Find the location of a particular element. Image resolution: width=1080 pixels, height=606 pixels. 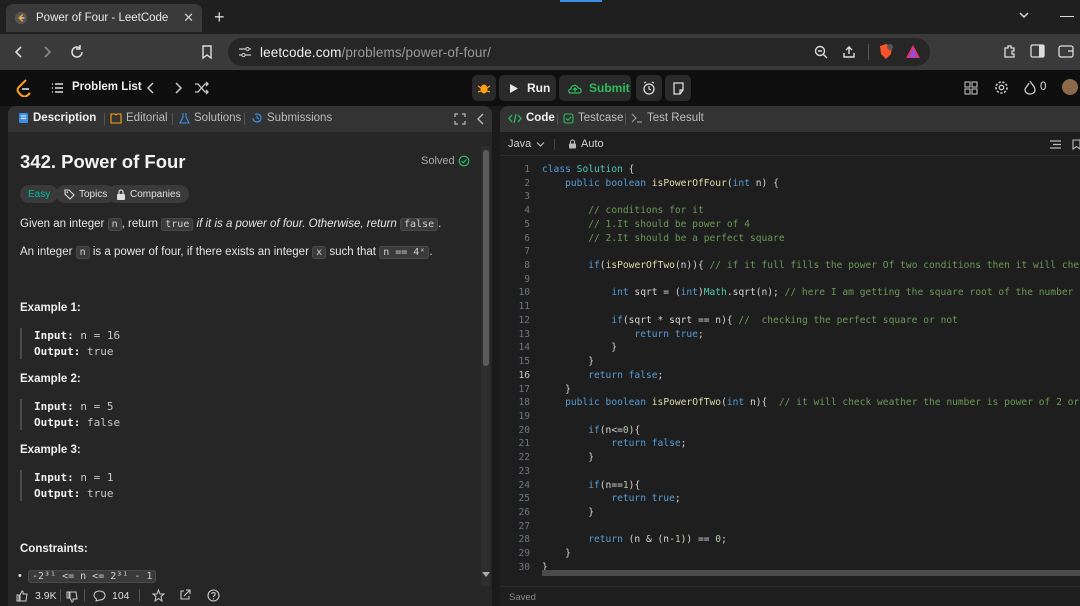

tab-solutions: Solutions is located at coordinates (210, 118).